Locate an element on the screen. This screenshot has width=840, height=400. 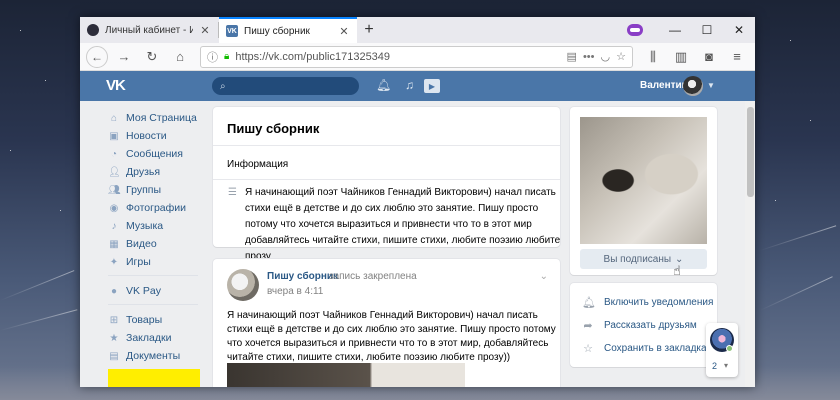
play-icon: ▶ is located at coordinates (432, 86).